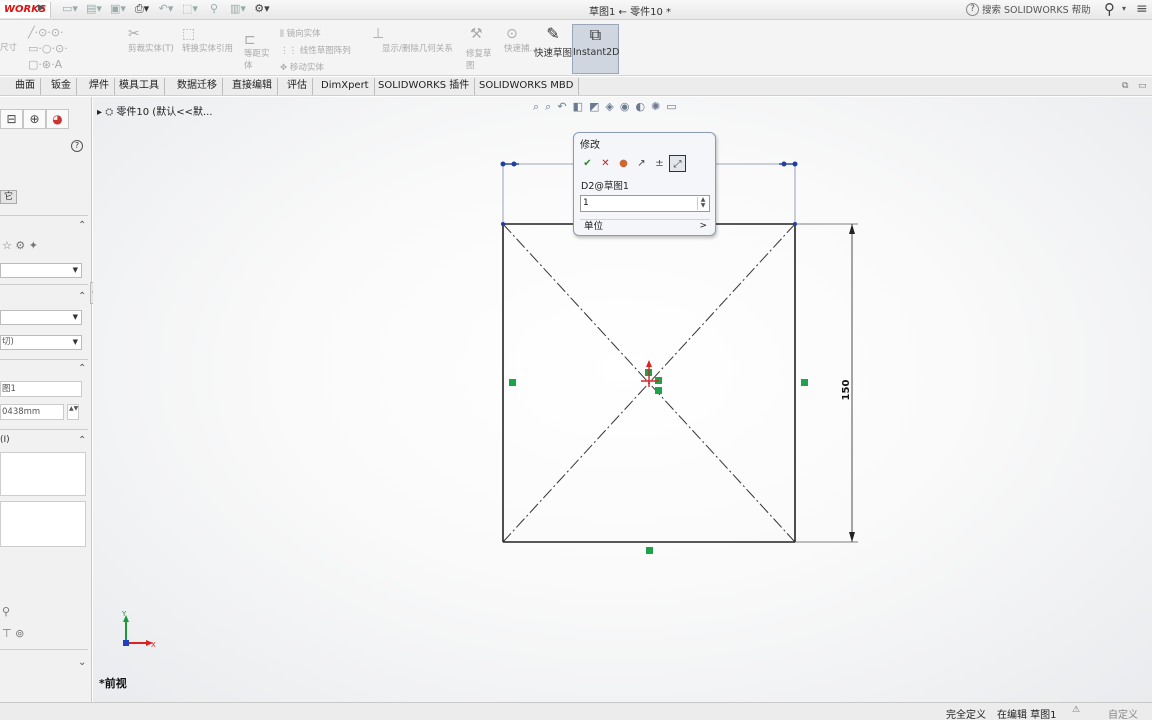 This screenshot has height=720, width=1152. Describe the element at coordinates (259, 60) in the screenshot. I see `offset-entities-label: 等距实体` at that location.